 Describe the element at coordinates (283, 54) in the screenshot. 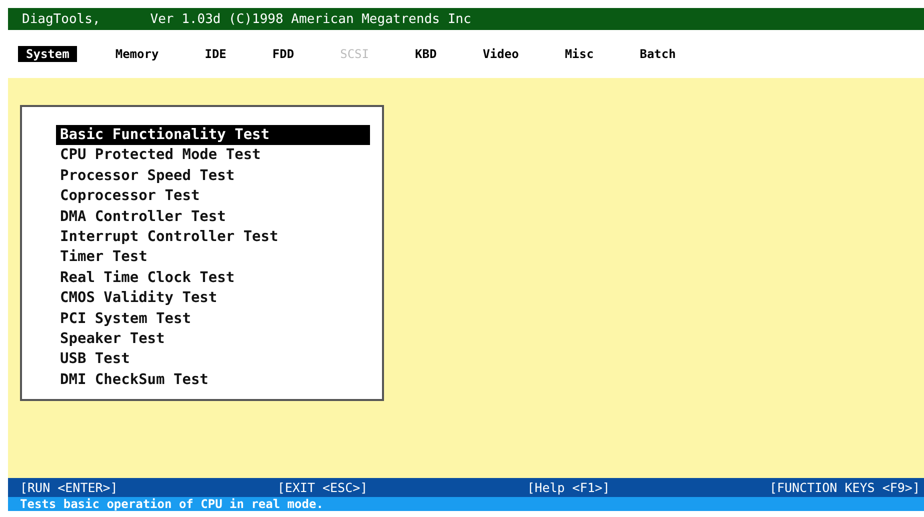

I see `menu-item: FDD` at that location.